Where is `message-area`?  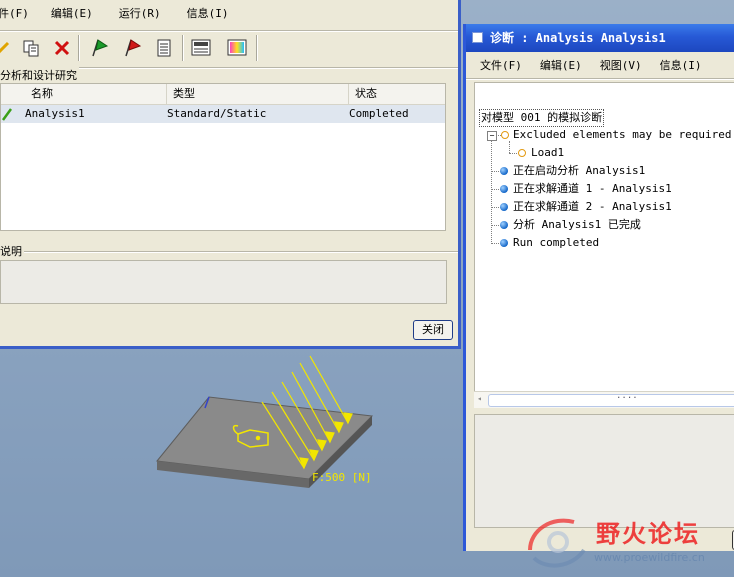
message-area is located at coordinates (604, 471).